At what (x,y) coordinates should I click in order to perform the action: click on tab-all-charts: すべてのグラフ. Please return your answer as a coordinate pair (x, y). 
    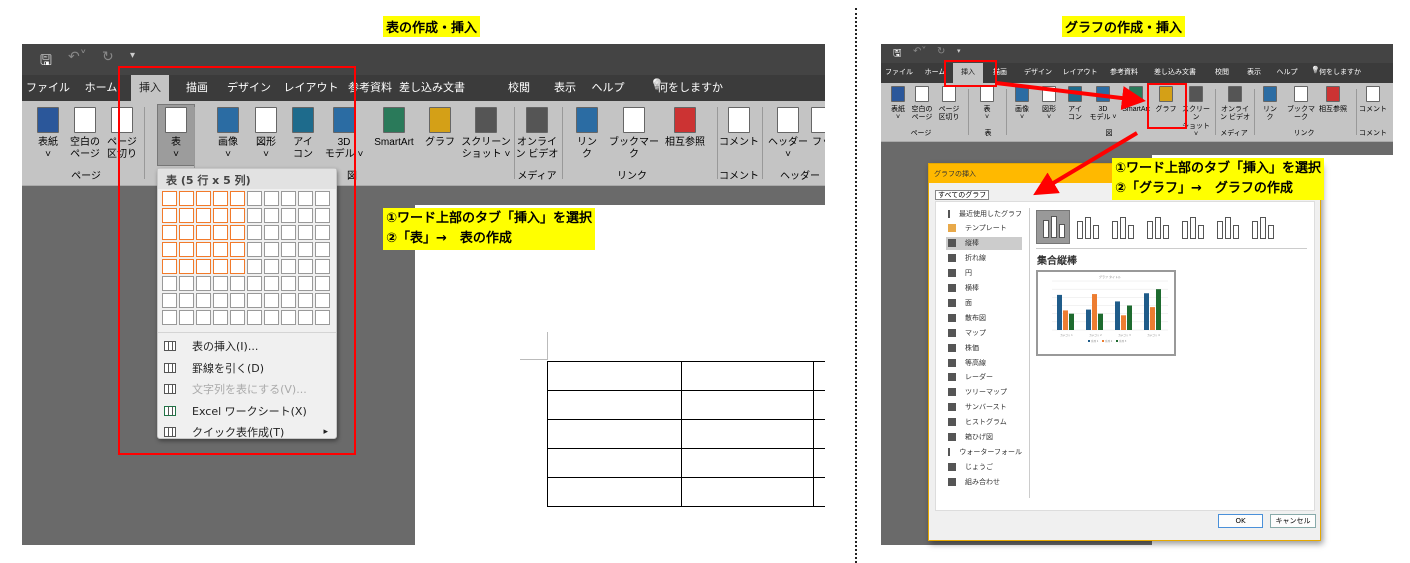
    Looking at the image, I should click on (962, 195).